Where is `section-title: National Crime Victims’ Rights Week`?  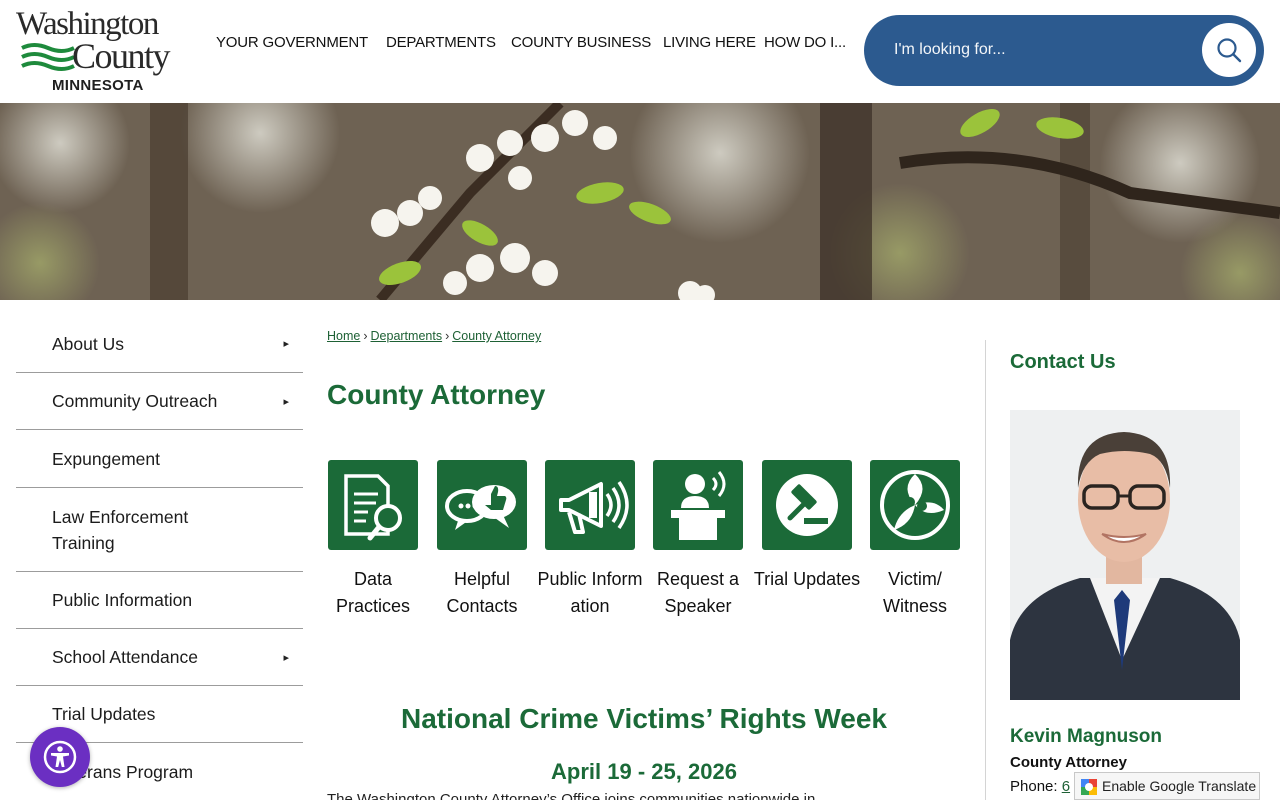 section-title: National Crime Victims’ Rights Week is located at coordinates (643, 718).